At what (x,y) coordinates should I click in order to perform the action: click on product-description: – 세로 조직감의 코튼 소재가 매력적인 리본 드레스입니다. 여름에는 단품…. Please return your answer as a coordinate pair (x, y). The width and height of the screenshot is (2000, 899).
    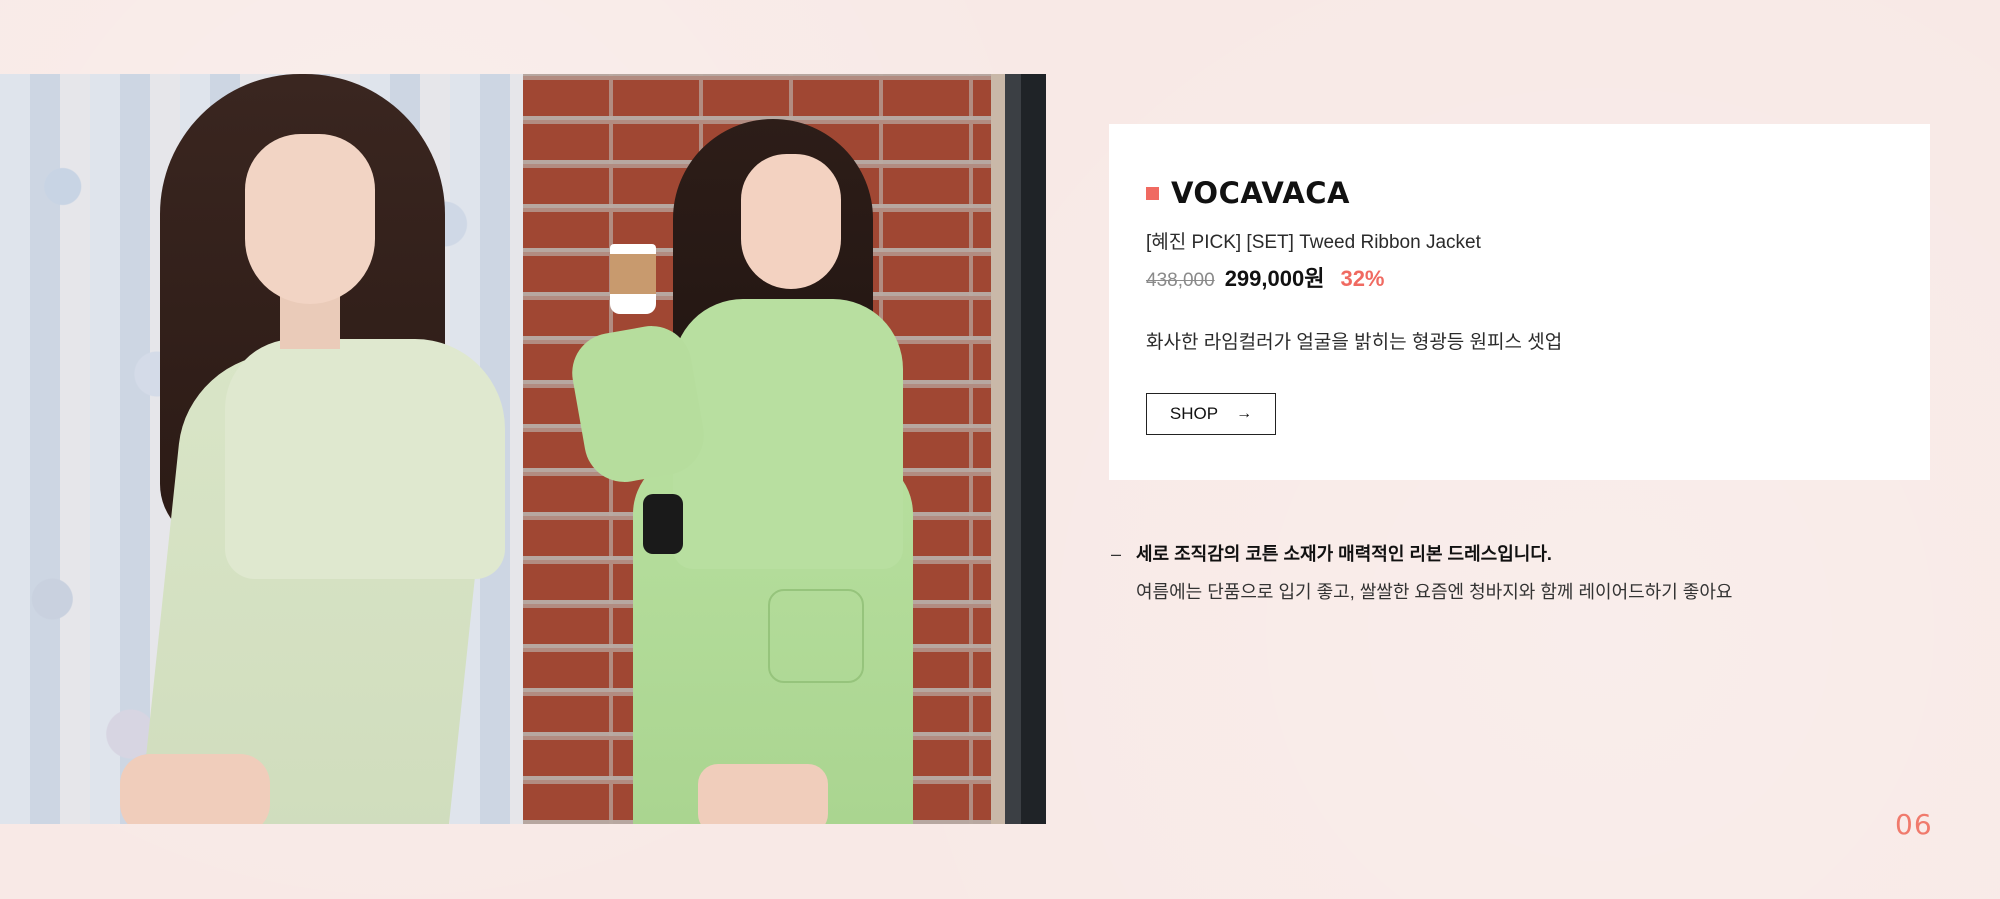
    Looking at the image, I should click on (1521, 572).